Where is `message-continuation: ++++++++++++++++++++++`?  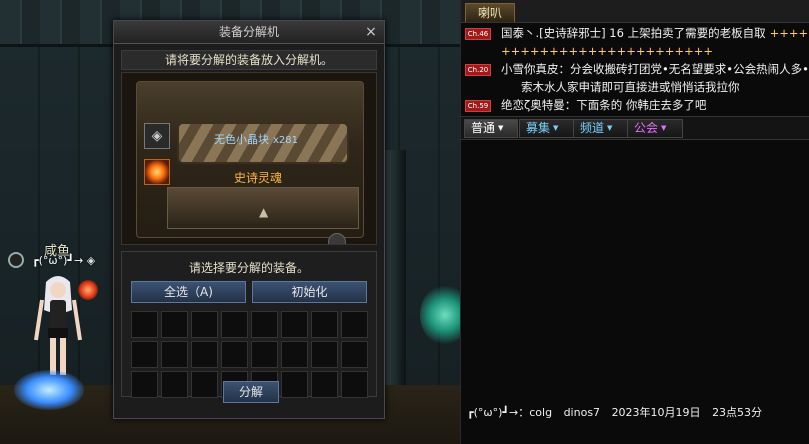
message-continuation: ++++++++++++++++++++++ is located at coordinates (607, 51).